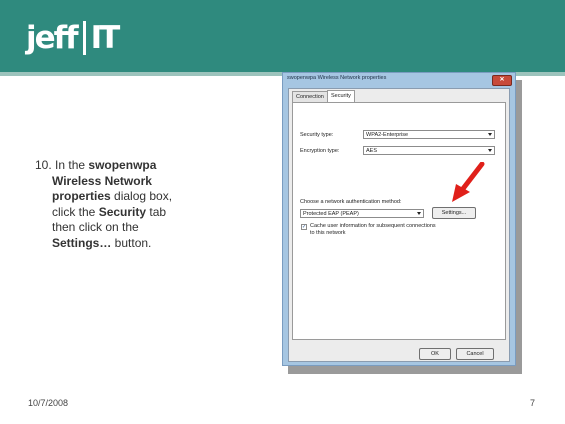 The width and height of the screenshot is (565, 424). Describe the element at coordinates (48, 403) in the screenshot. I see `footer-date: 10/7/2008` at that location.